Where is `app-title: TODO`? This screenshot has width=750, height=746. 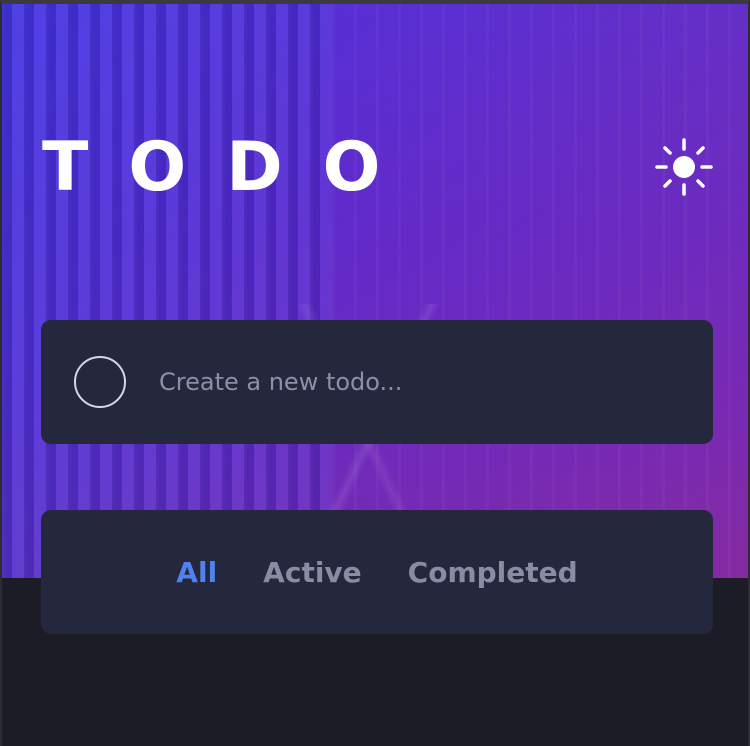
app-title: TODO is located at coordinates (231, 167).